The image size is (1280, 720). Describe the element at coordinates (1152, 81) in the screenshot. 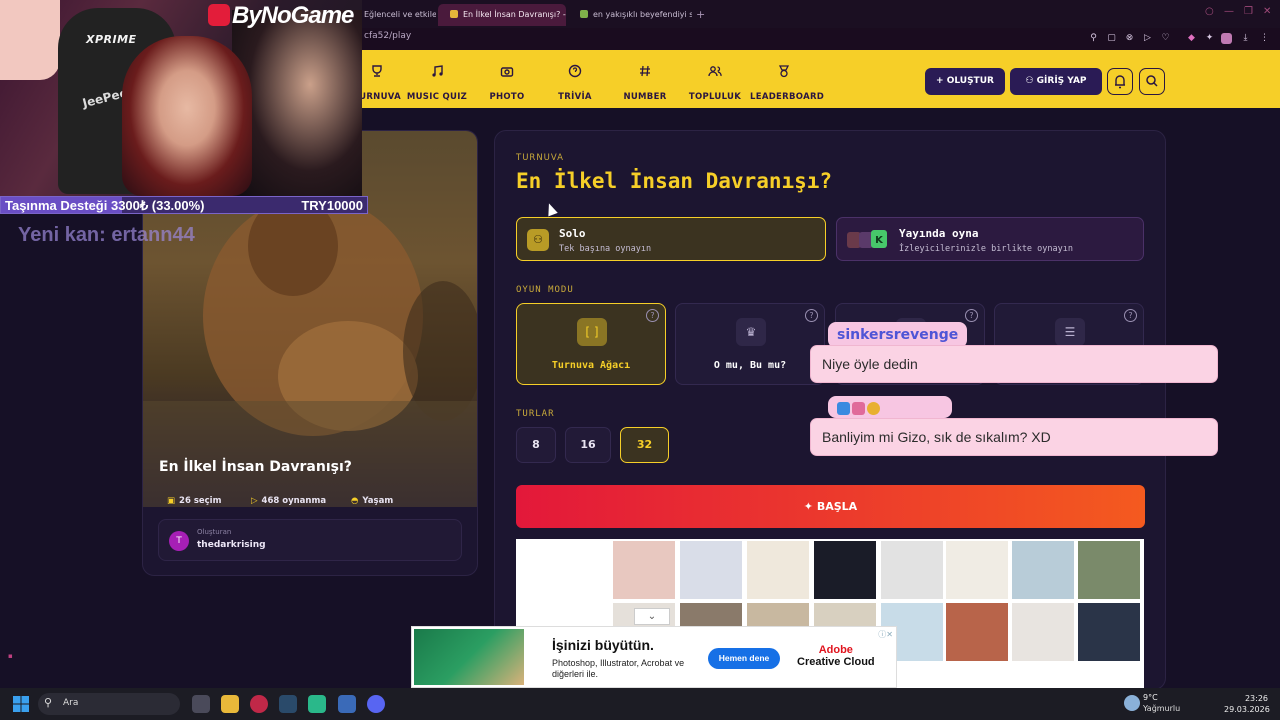

I see `search-button` at that location.